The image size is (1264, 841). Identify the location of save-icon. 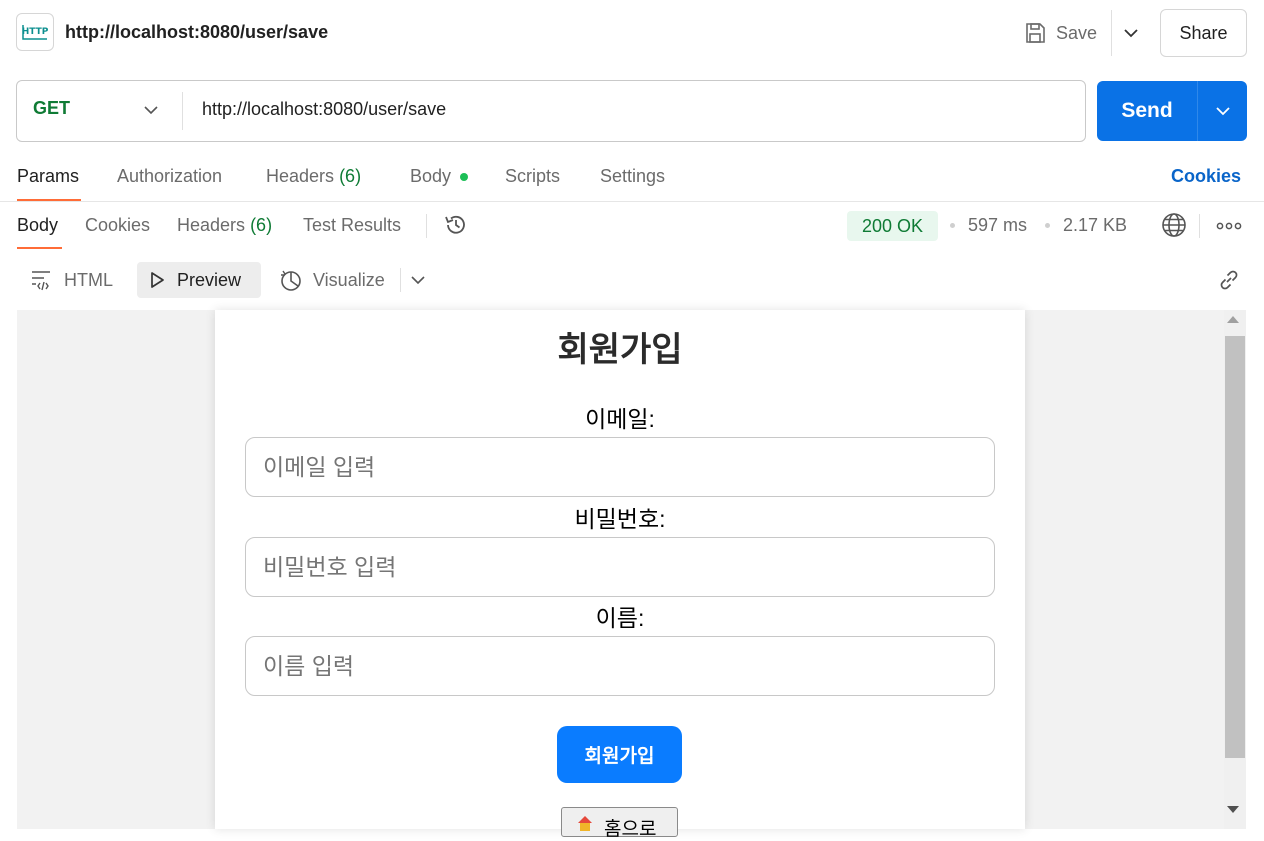
(1035, 33).